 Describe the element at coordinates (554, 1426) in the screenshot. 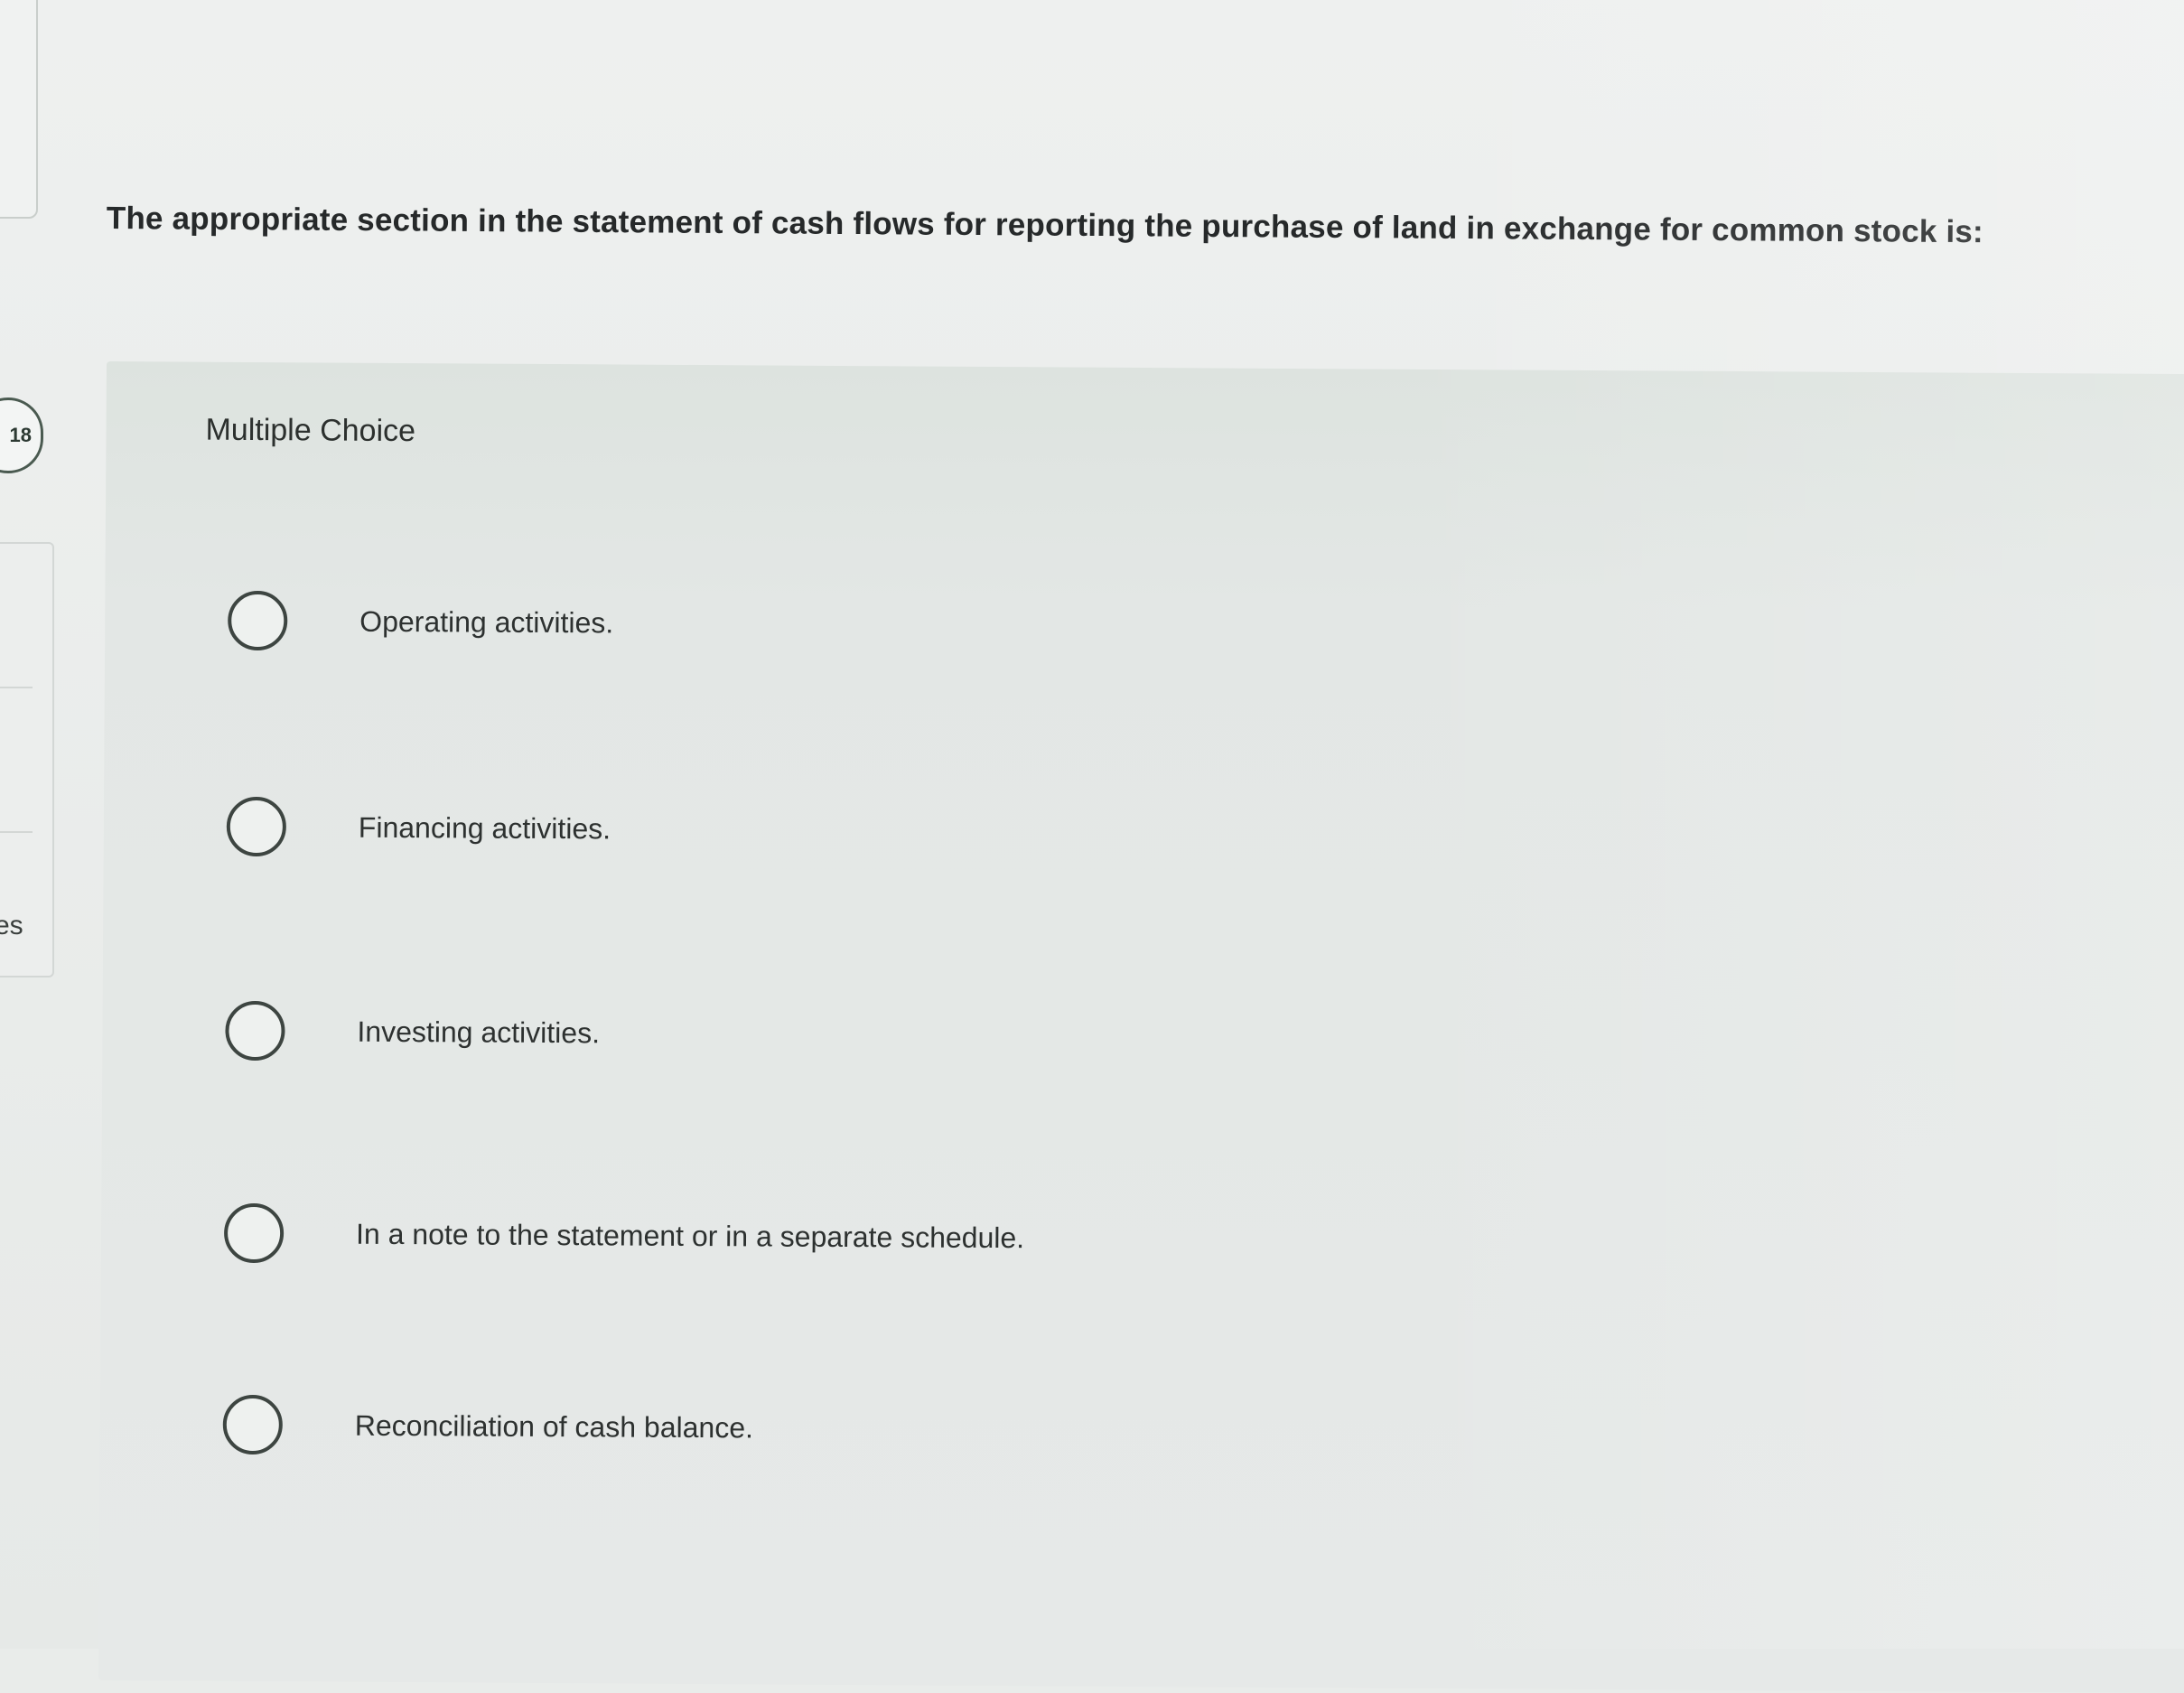

I see `answer-option-label: Reconciliation of cash balance.` at that location.